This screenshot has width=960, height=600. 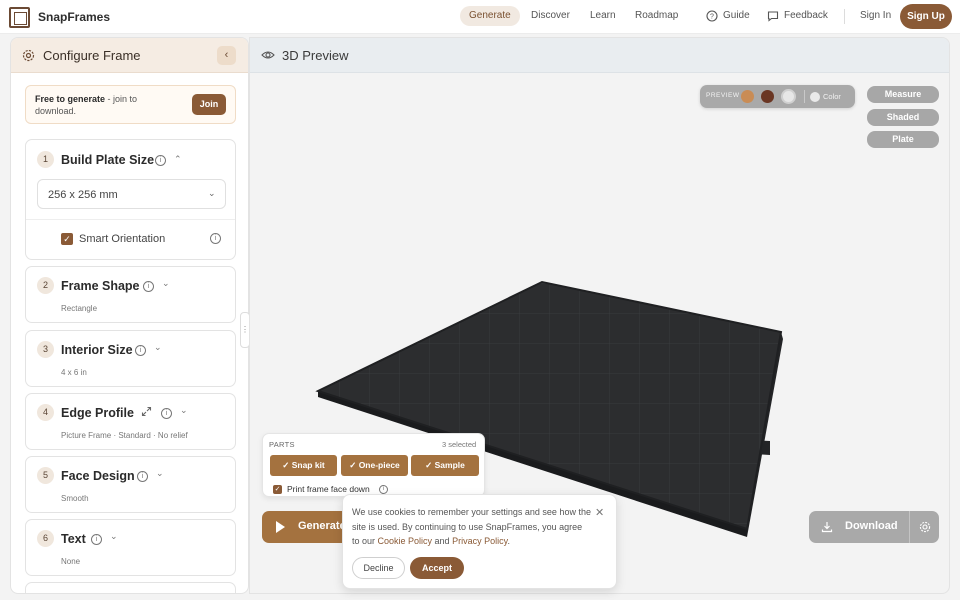 I want to click on card-text: 6 Text i ⌄ None, so click(x=130, y=547).